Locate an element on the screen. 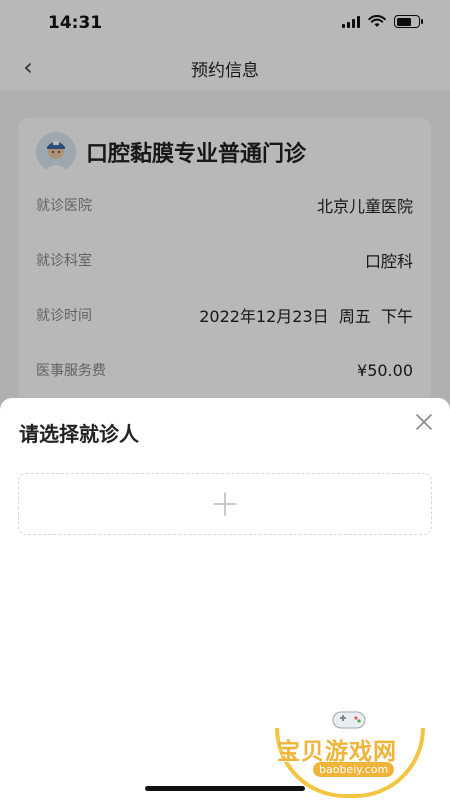 This screenshot has width=450, height=800. sheet-title: 请选择就诊人 is located at coordinates (79, 434).